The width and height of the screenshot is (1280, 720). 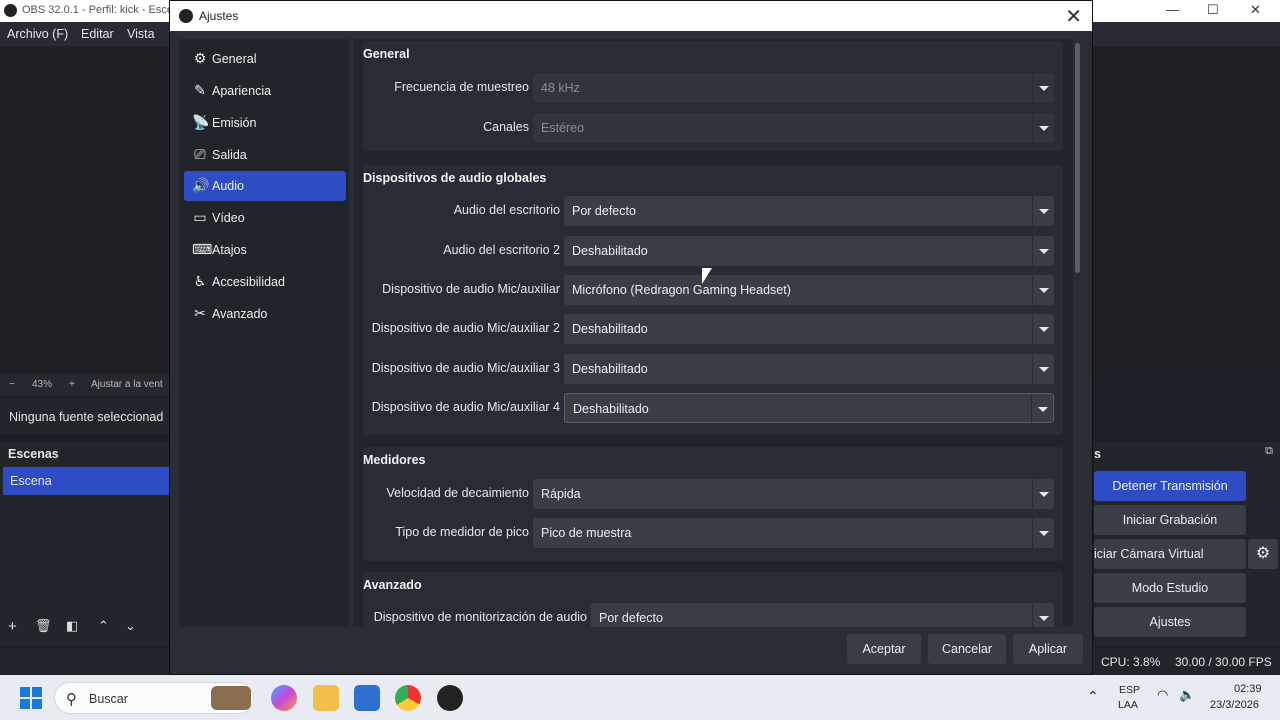 I want to click on nav-general: ⚙ General, so click(x=265, y=59).